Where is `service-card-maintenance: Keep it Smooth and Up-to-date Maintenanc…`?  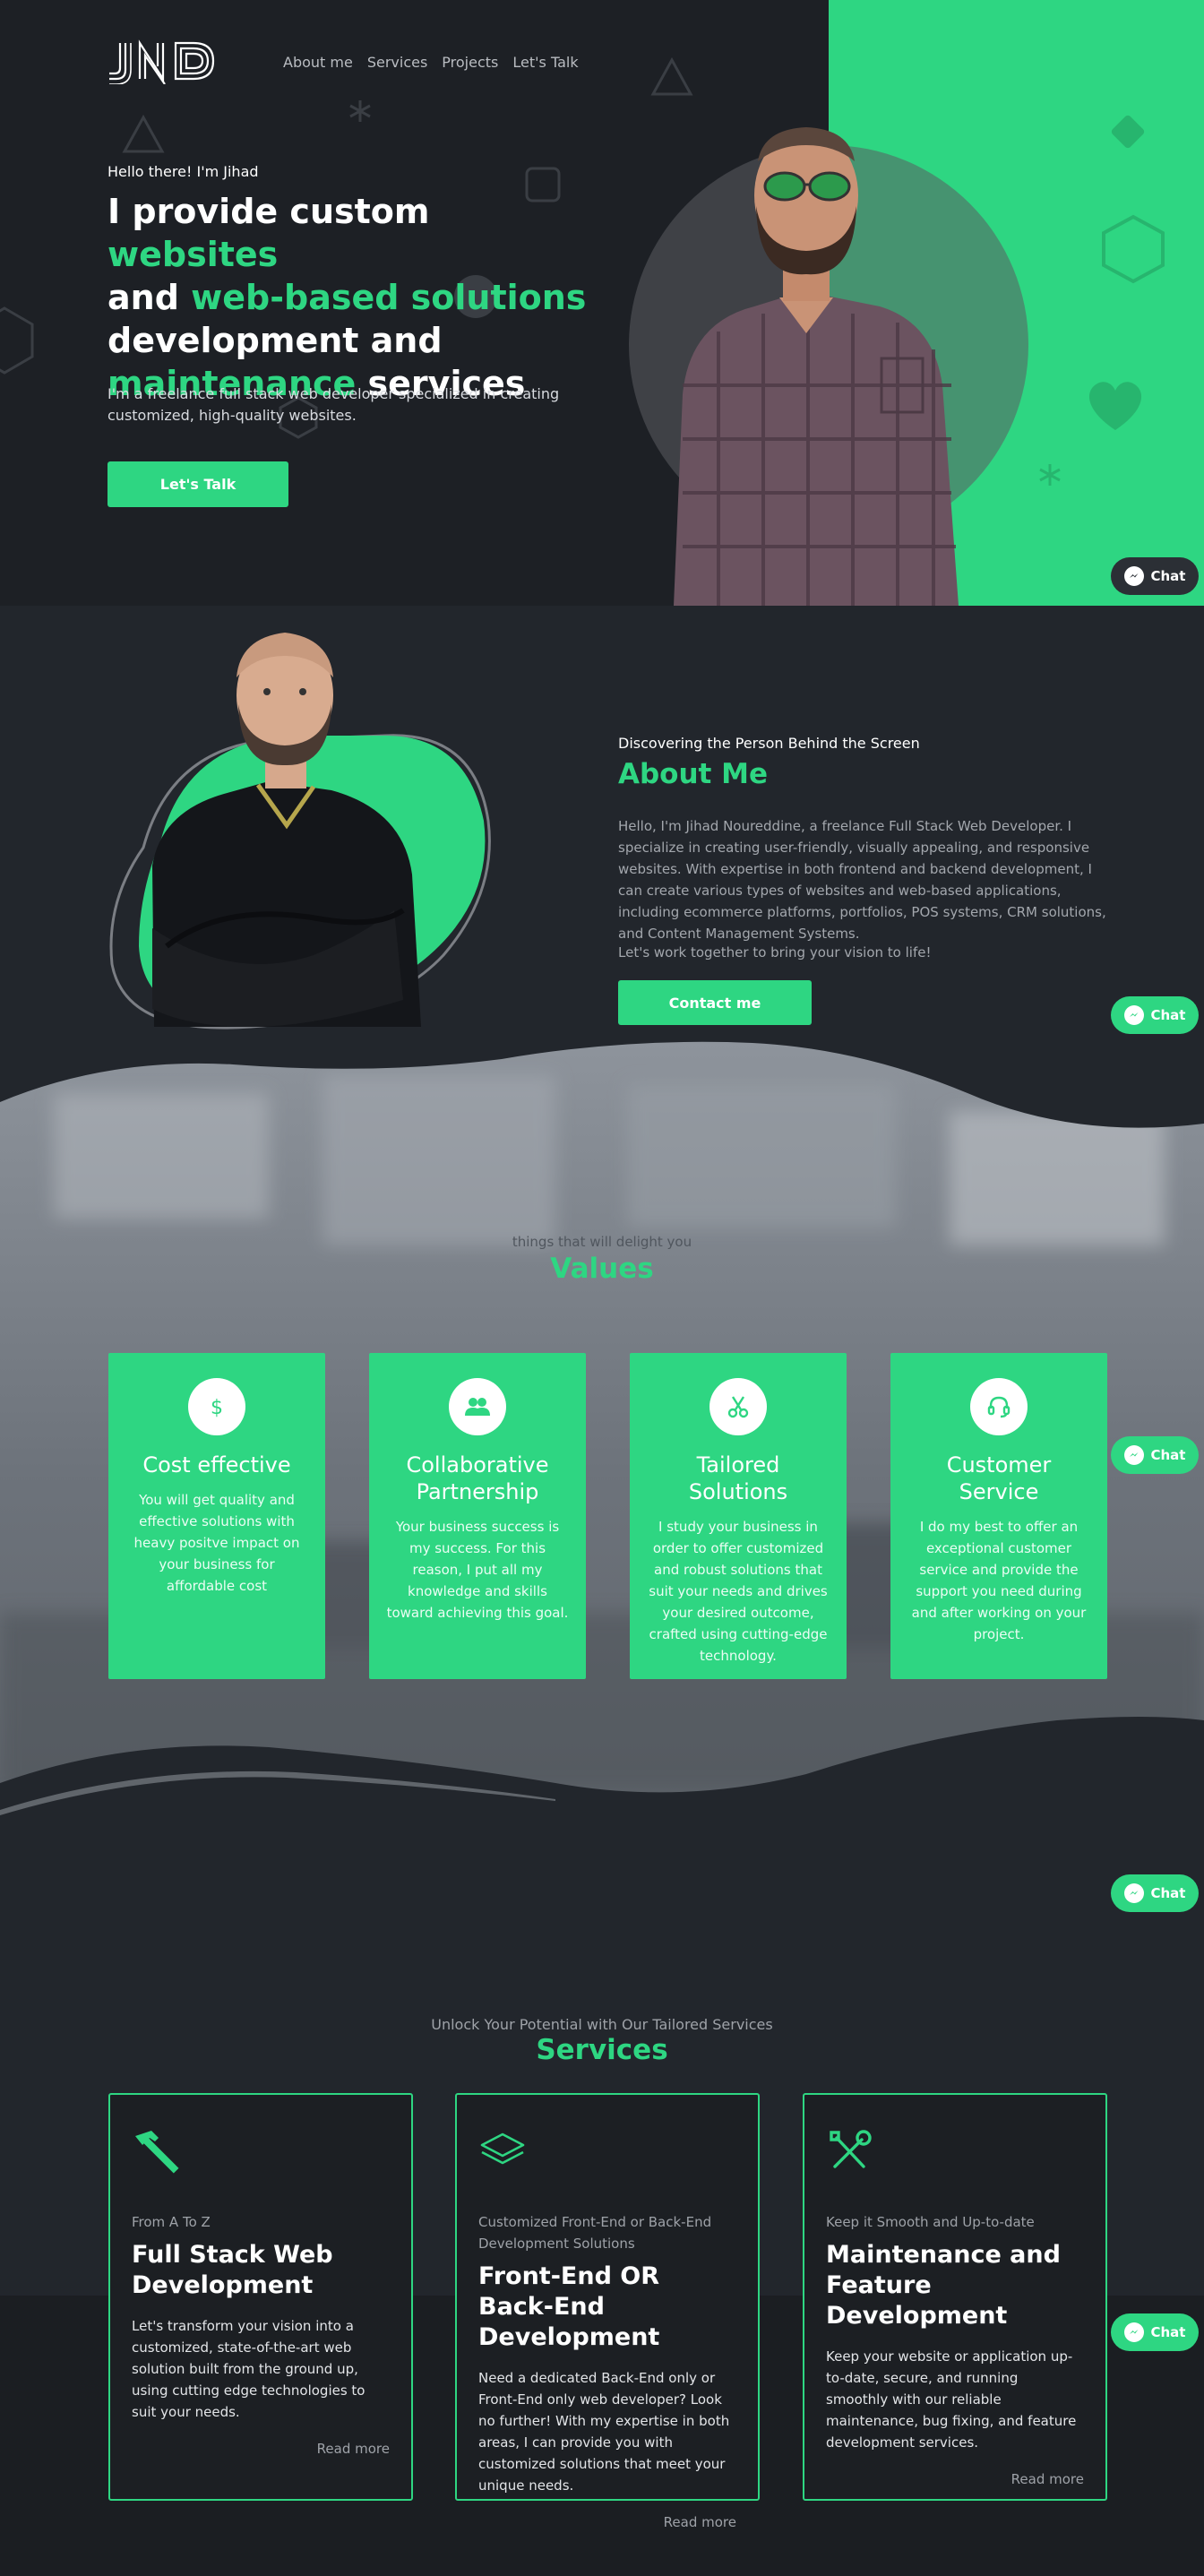 service-card-maintenance: Keep it Smooth and Up-to-date Maintenanc… is located at coordinates (955, 2297).